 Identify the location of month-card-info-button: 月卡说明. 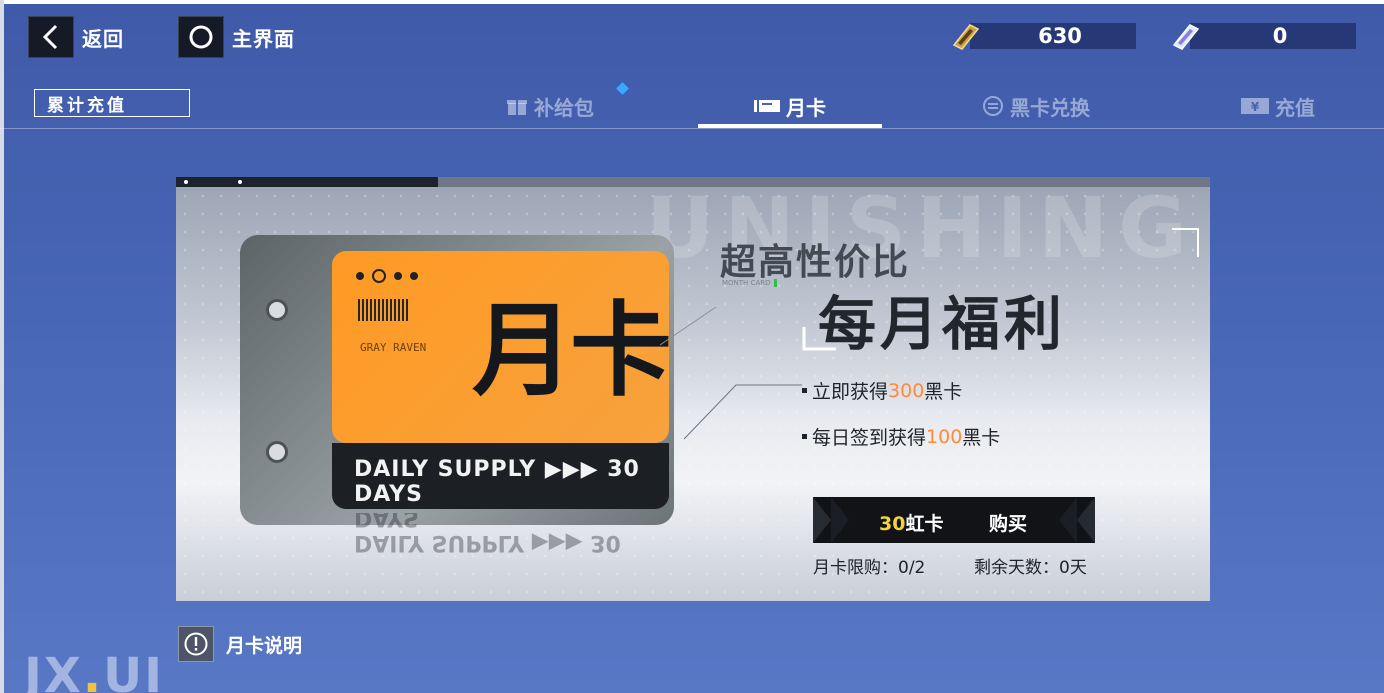
(240, 644).